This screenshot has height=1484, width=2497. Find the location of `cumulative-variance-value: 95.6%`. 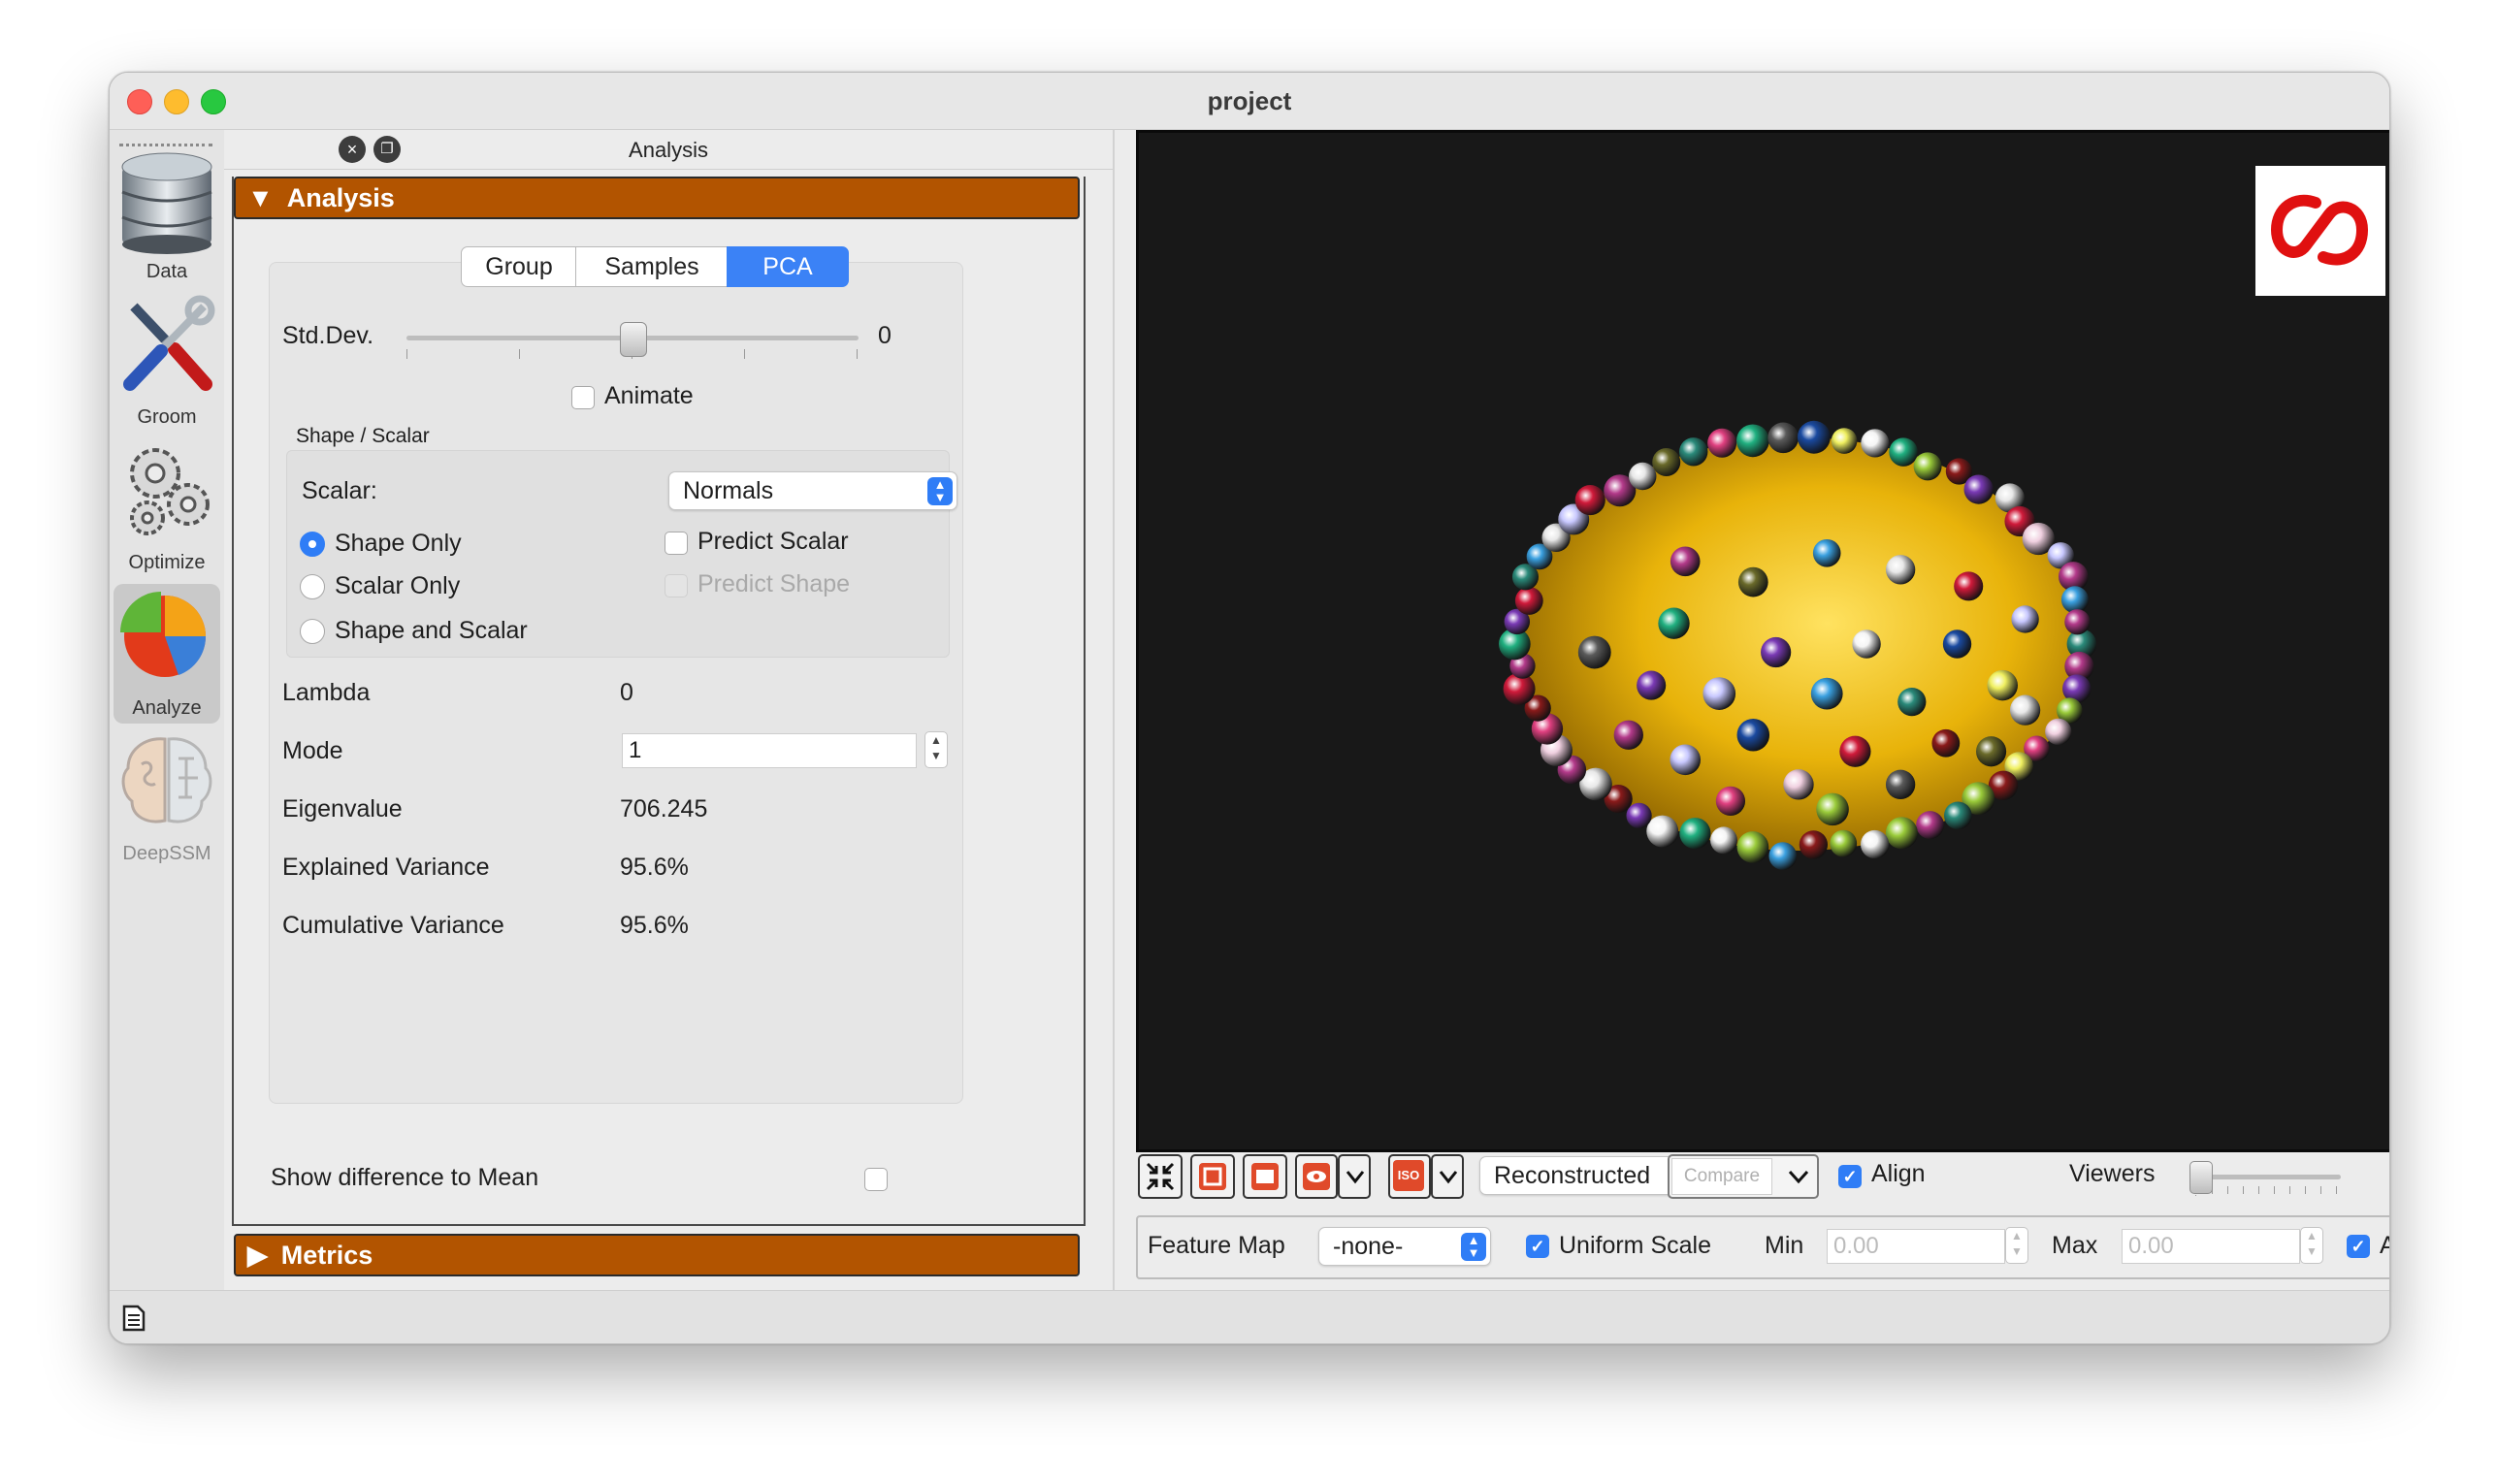

cumulative-variance-value: 95.6% is located at coordinates (654, 926).